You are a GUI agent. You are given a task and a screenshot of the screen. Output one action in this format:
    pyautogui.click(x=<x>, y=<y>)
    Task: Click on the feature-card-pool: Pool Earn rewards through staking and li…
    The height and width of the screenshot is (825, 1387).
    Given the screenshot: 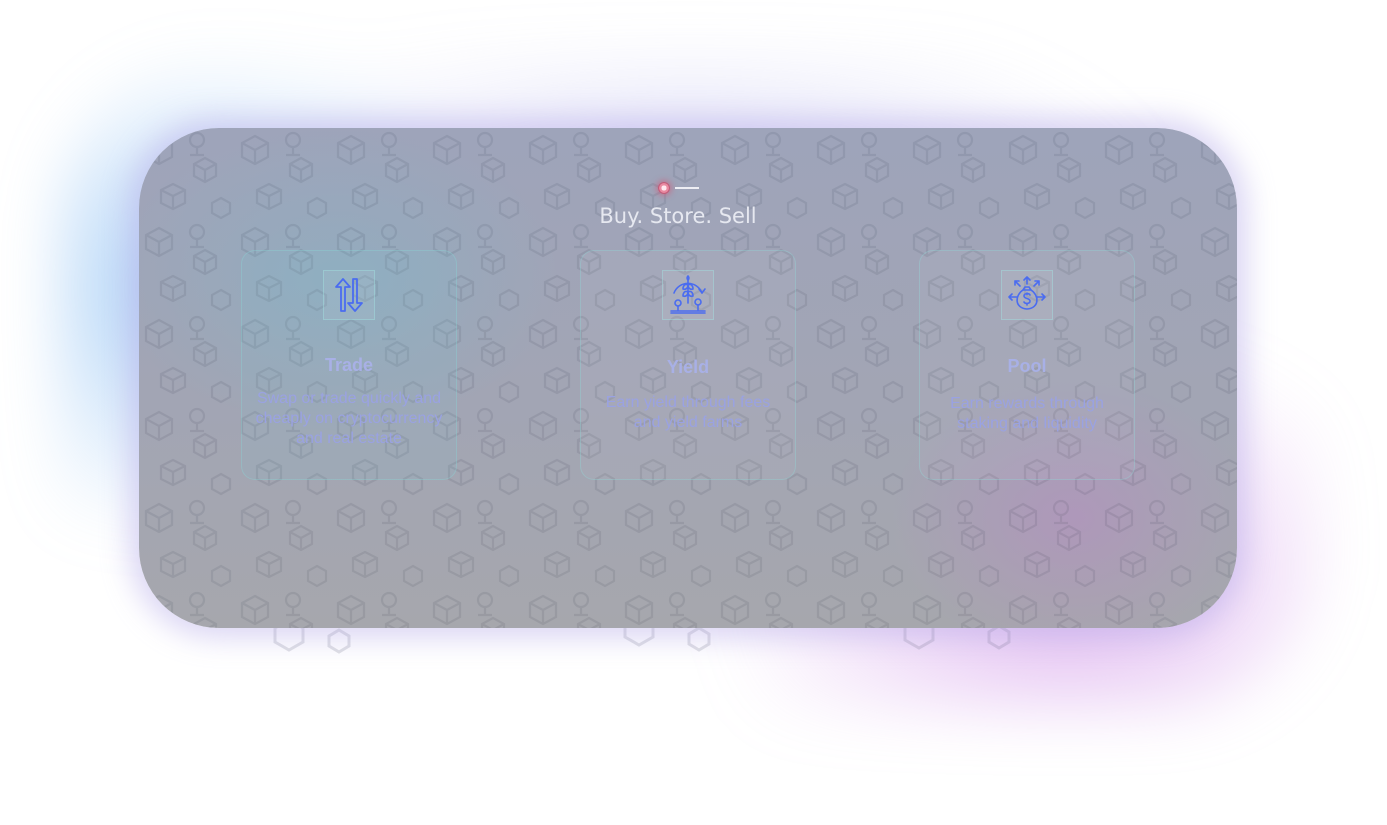 What is the action you would take?
    pyautogui.click(x=1027, y=365)
    